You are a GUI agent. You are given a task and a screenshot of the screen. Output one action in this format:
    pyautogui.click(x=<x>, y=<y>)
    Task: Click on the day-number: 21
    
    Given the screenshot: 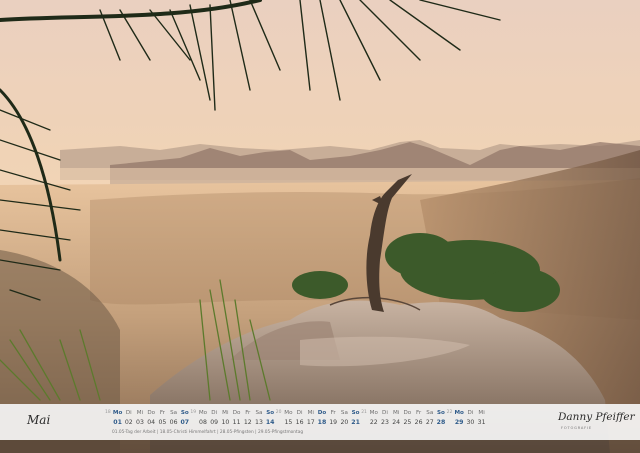 What is the action you would take?
    pyautogui.click(x=355, y=422)
    